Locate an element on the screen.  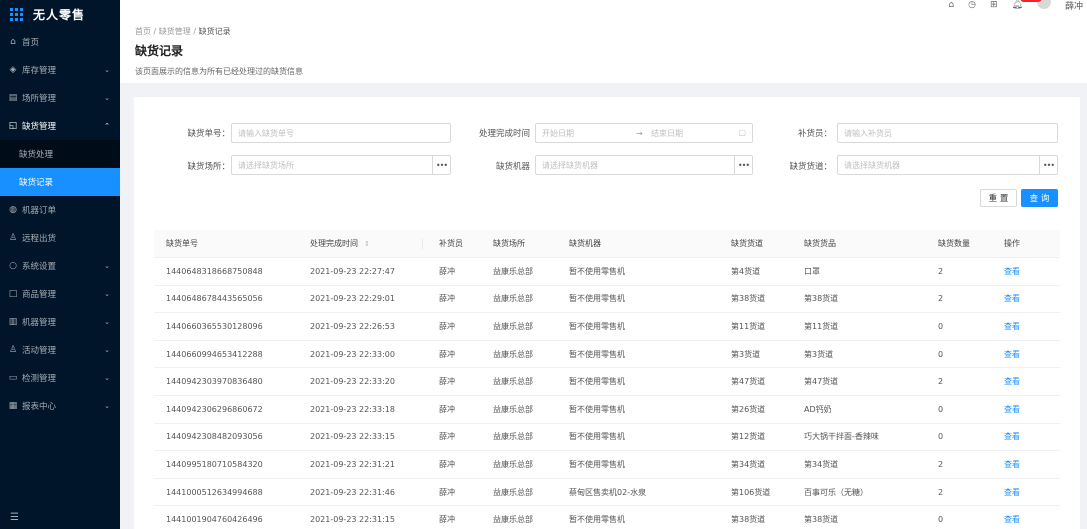
cell-lane: 第3货道 is located at coordinates (746, 354).